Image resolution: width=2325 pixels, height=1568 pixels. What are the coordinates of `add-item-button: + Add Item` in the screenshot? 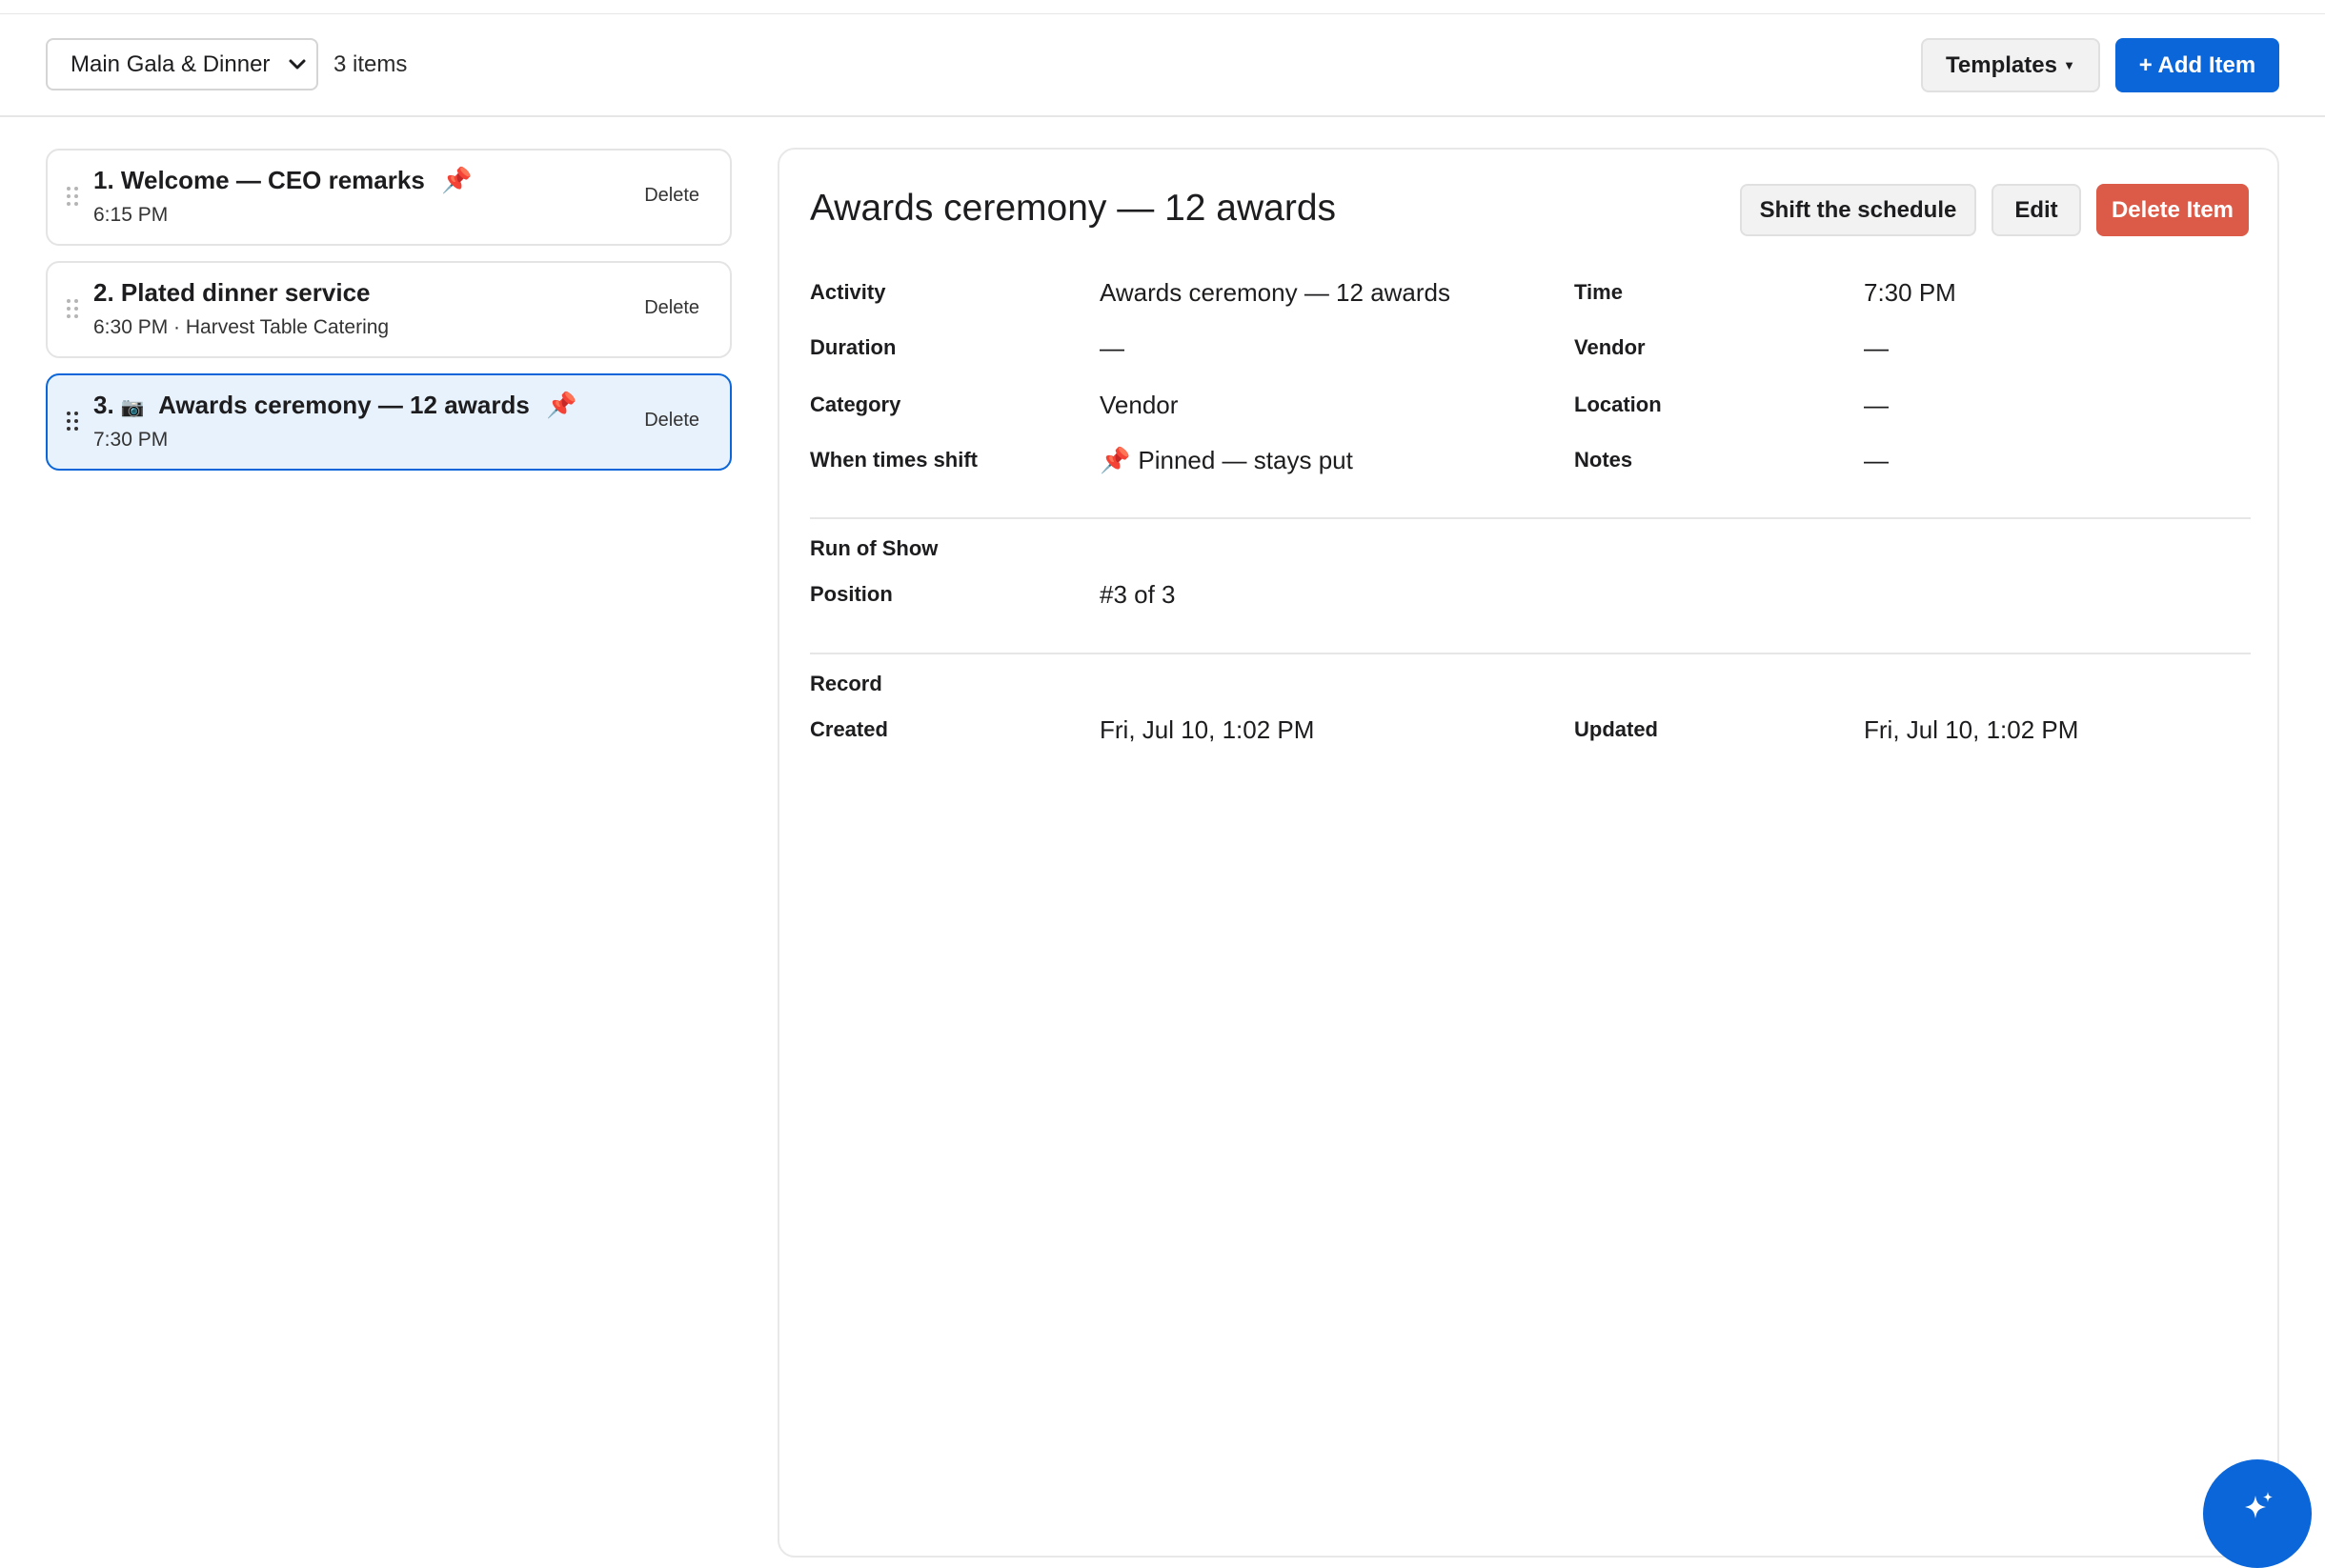 It's located at (2197, 65).